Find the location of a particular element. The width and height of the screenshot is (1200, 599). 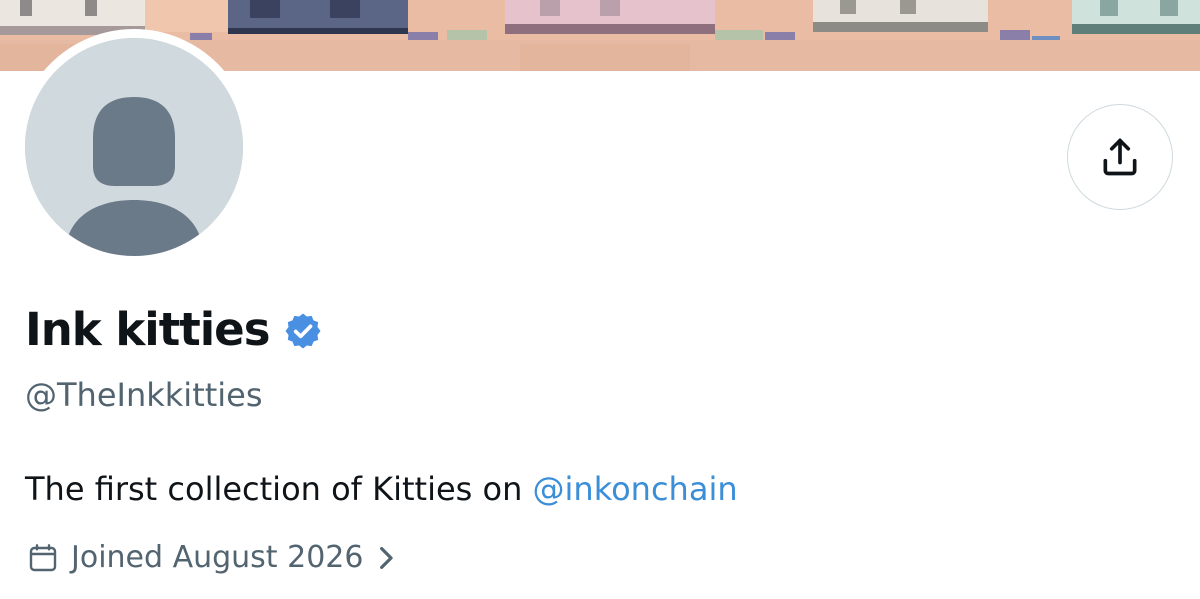

display-name: Ink kitties is located at coordinates (147, 329).